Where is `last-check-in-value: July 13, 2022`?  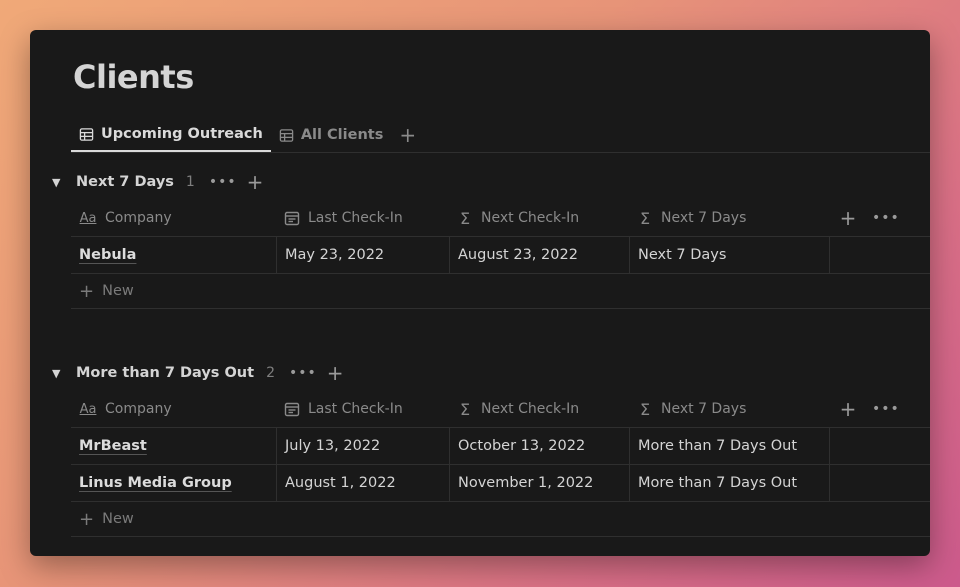 last-check-in-value: July 13, 2022 is located at coordinates (333, 446).